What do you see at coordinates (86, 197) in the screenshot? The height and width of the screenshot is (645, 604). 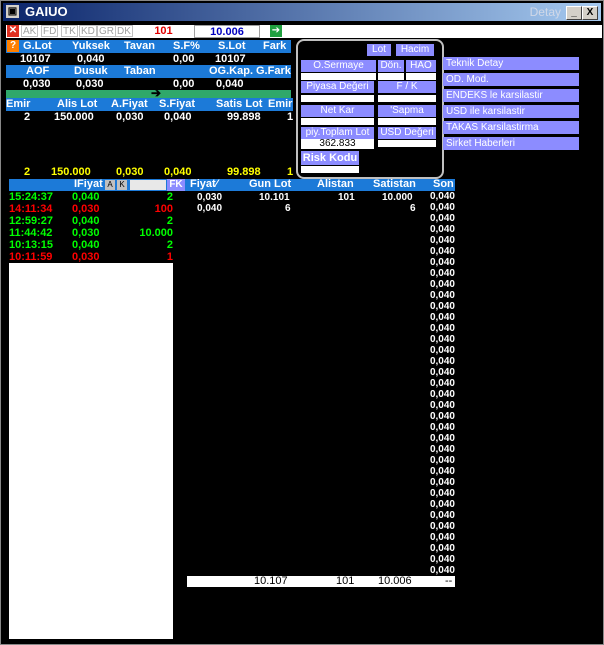 I see `trade-price: 0,040` at bounding box center [86, 197].